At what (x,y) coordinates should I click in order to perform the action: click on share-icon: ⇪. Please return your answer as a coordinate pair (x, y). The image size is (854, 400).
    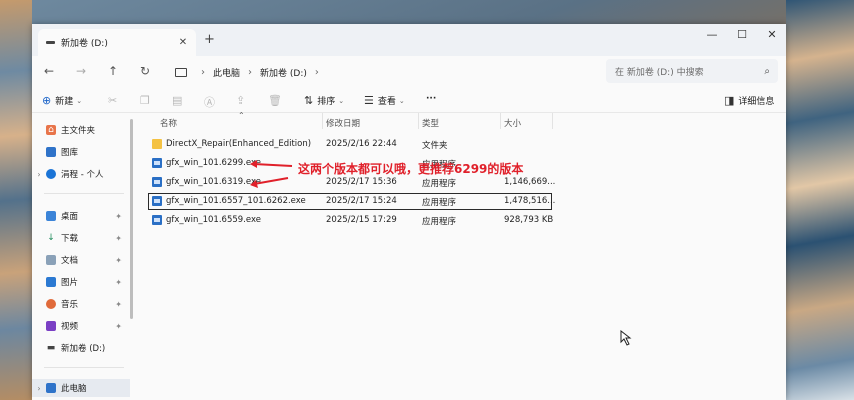
    Looking at the image, I should click on (240, 100).